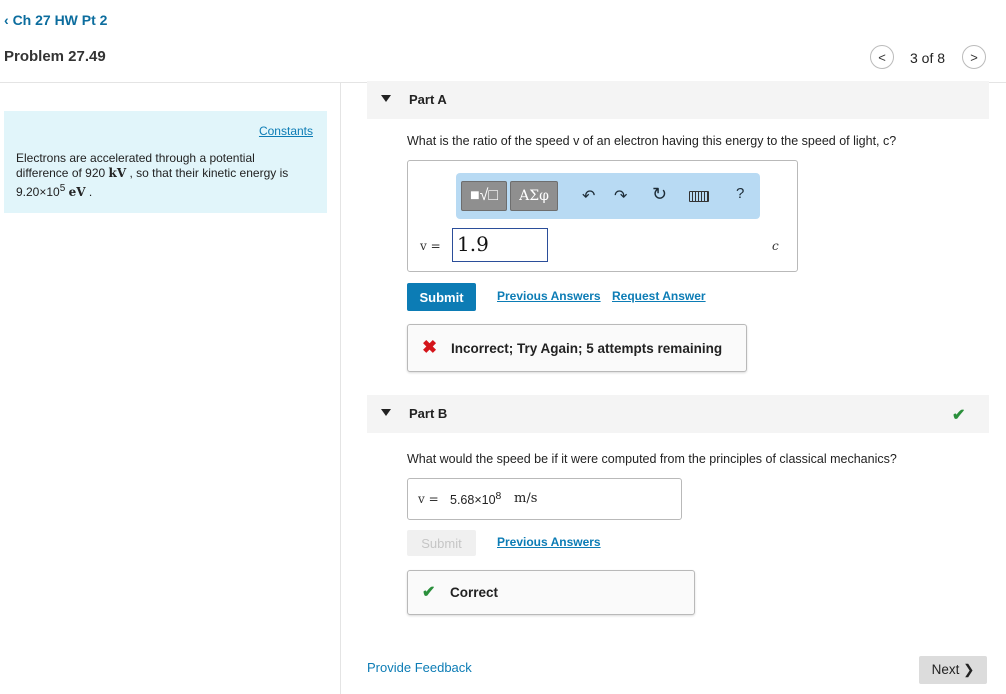 This screenshot has width=1006, height=694. Describe the element at coordinates (659, 194) in the screenshot. I see `reset-icon: ↻` at that location.